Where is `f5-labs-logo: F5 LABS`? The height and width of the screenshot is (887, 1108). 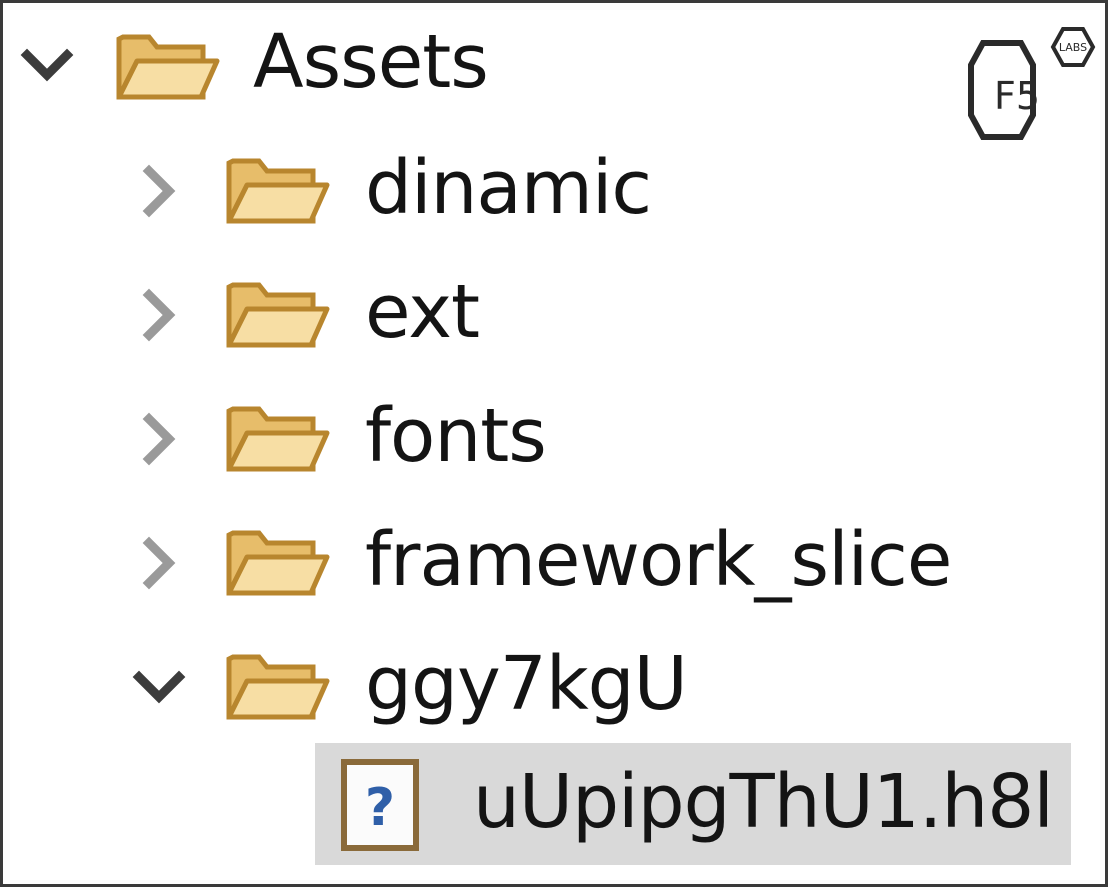 f5-labs-logo: F5 LABS is located at coordinates (1032, 83).